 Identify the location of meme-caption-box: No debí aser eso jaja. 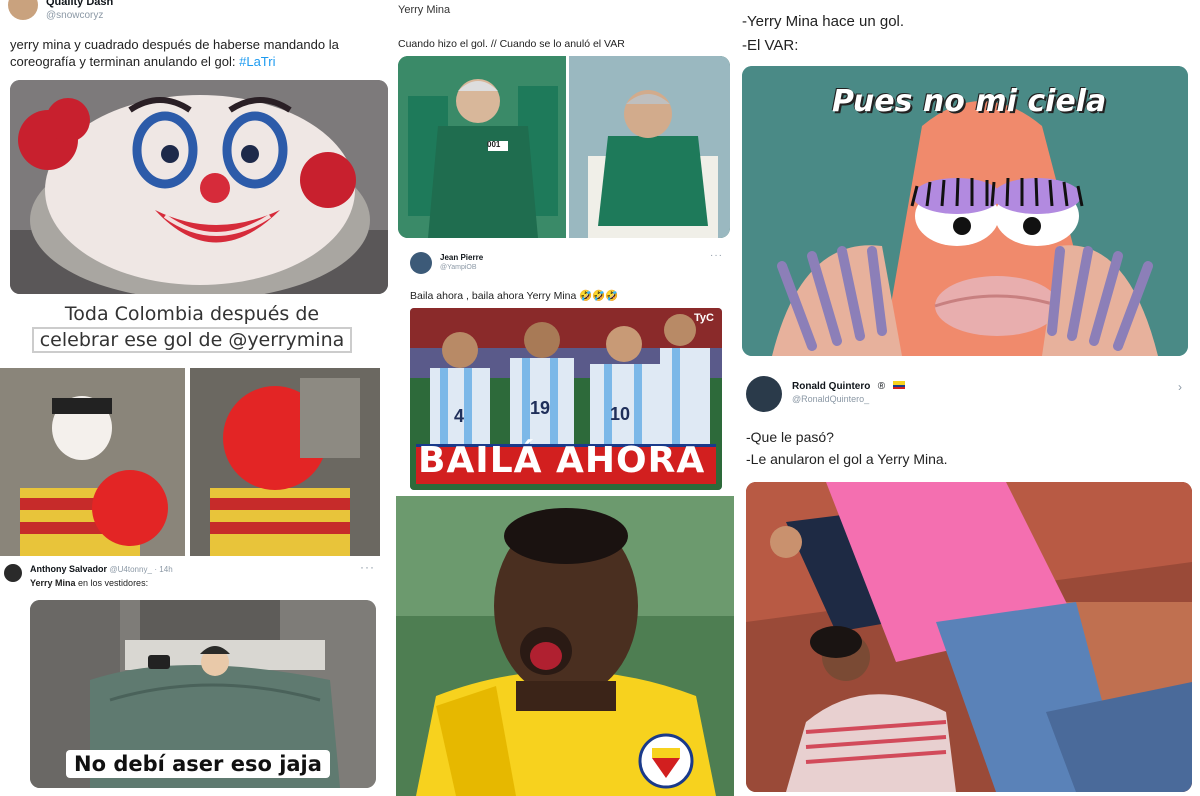
(198, 764).